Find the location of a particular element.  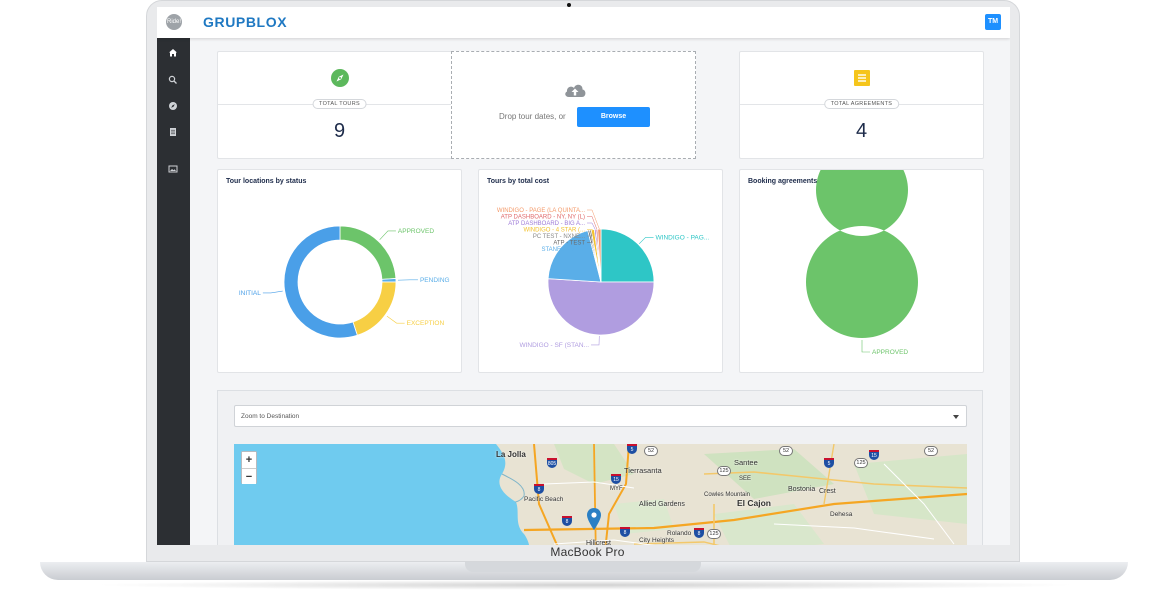

sidebar is located at coordinates (173, 291).